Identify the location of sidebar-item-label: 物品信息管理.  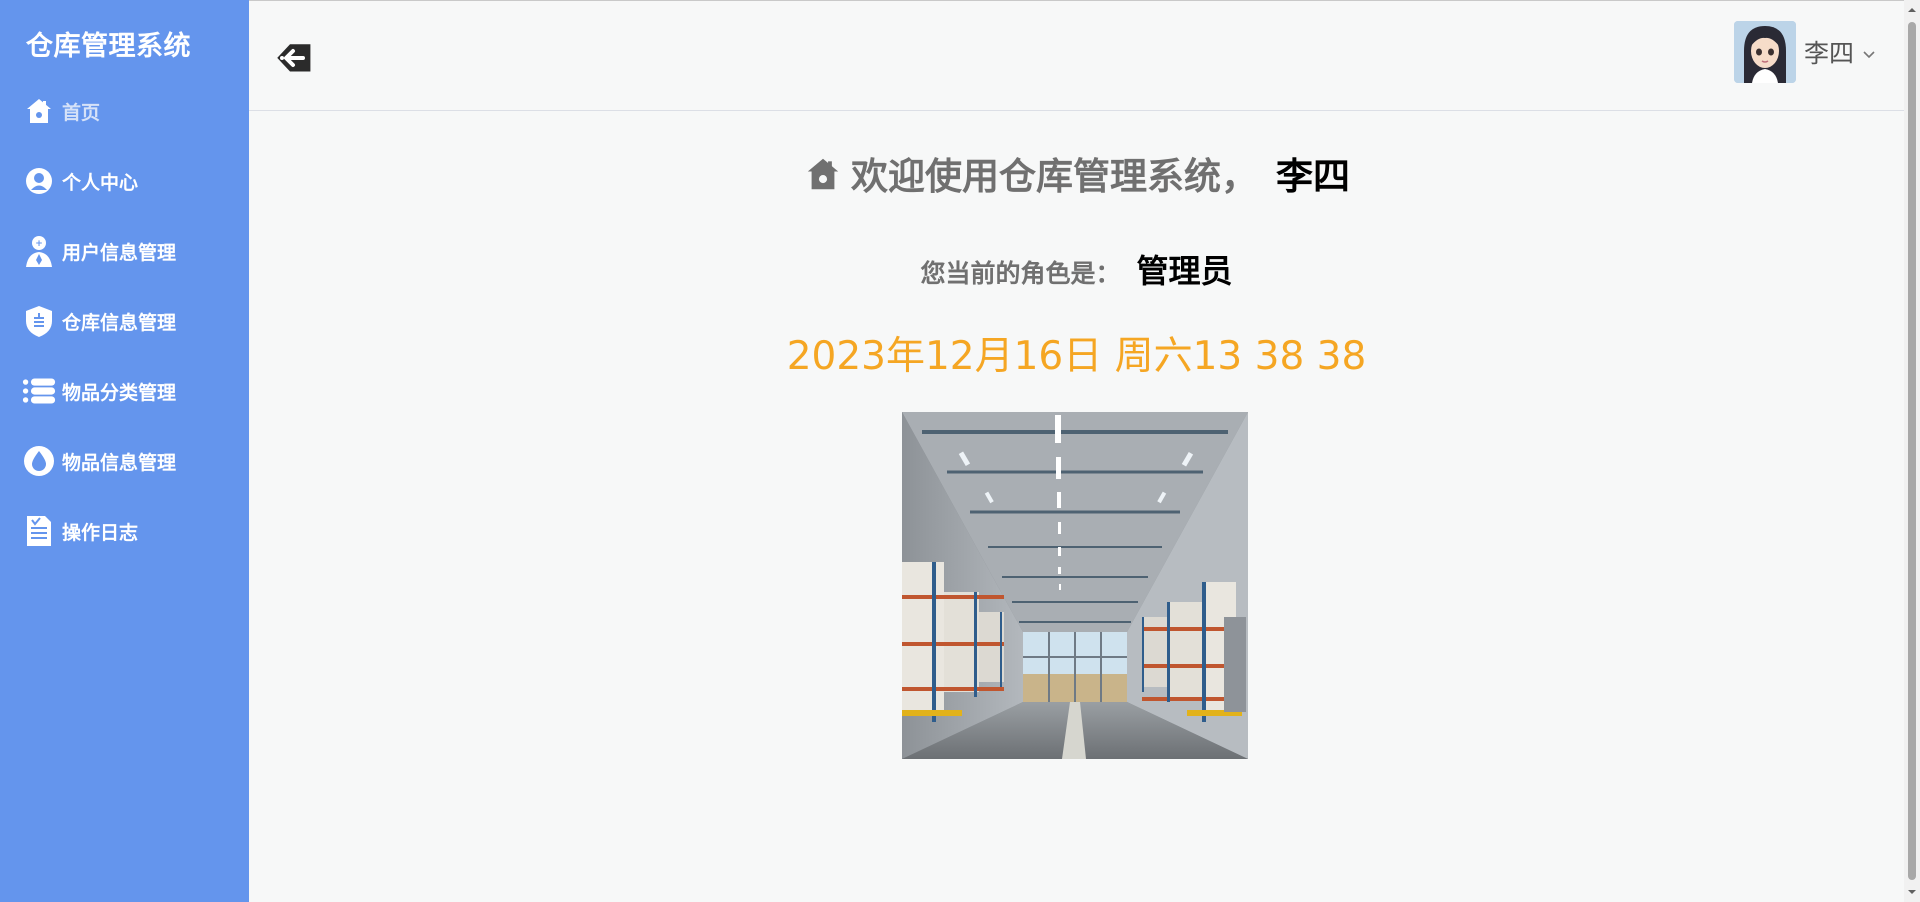
(119, 462).